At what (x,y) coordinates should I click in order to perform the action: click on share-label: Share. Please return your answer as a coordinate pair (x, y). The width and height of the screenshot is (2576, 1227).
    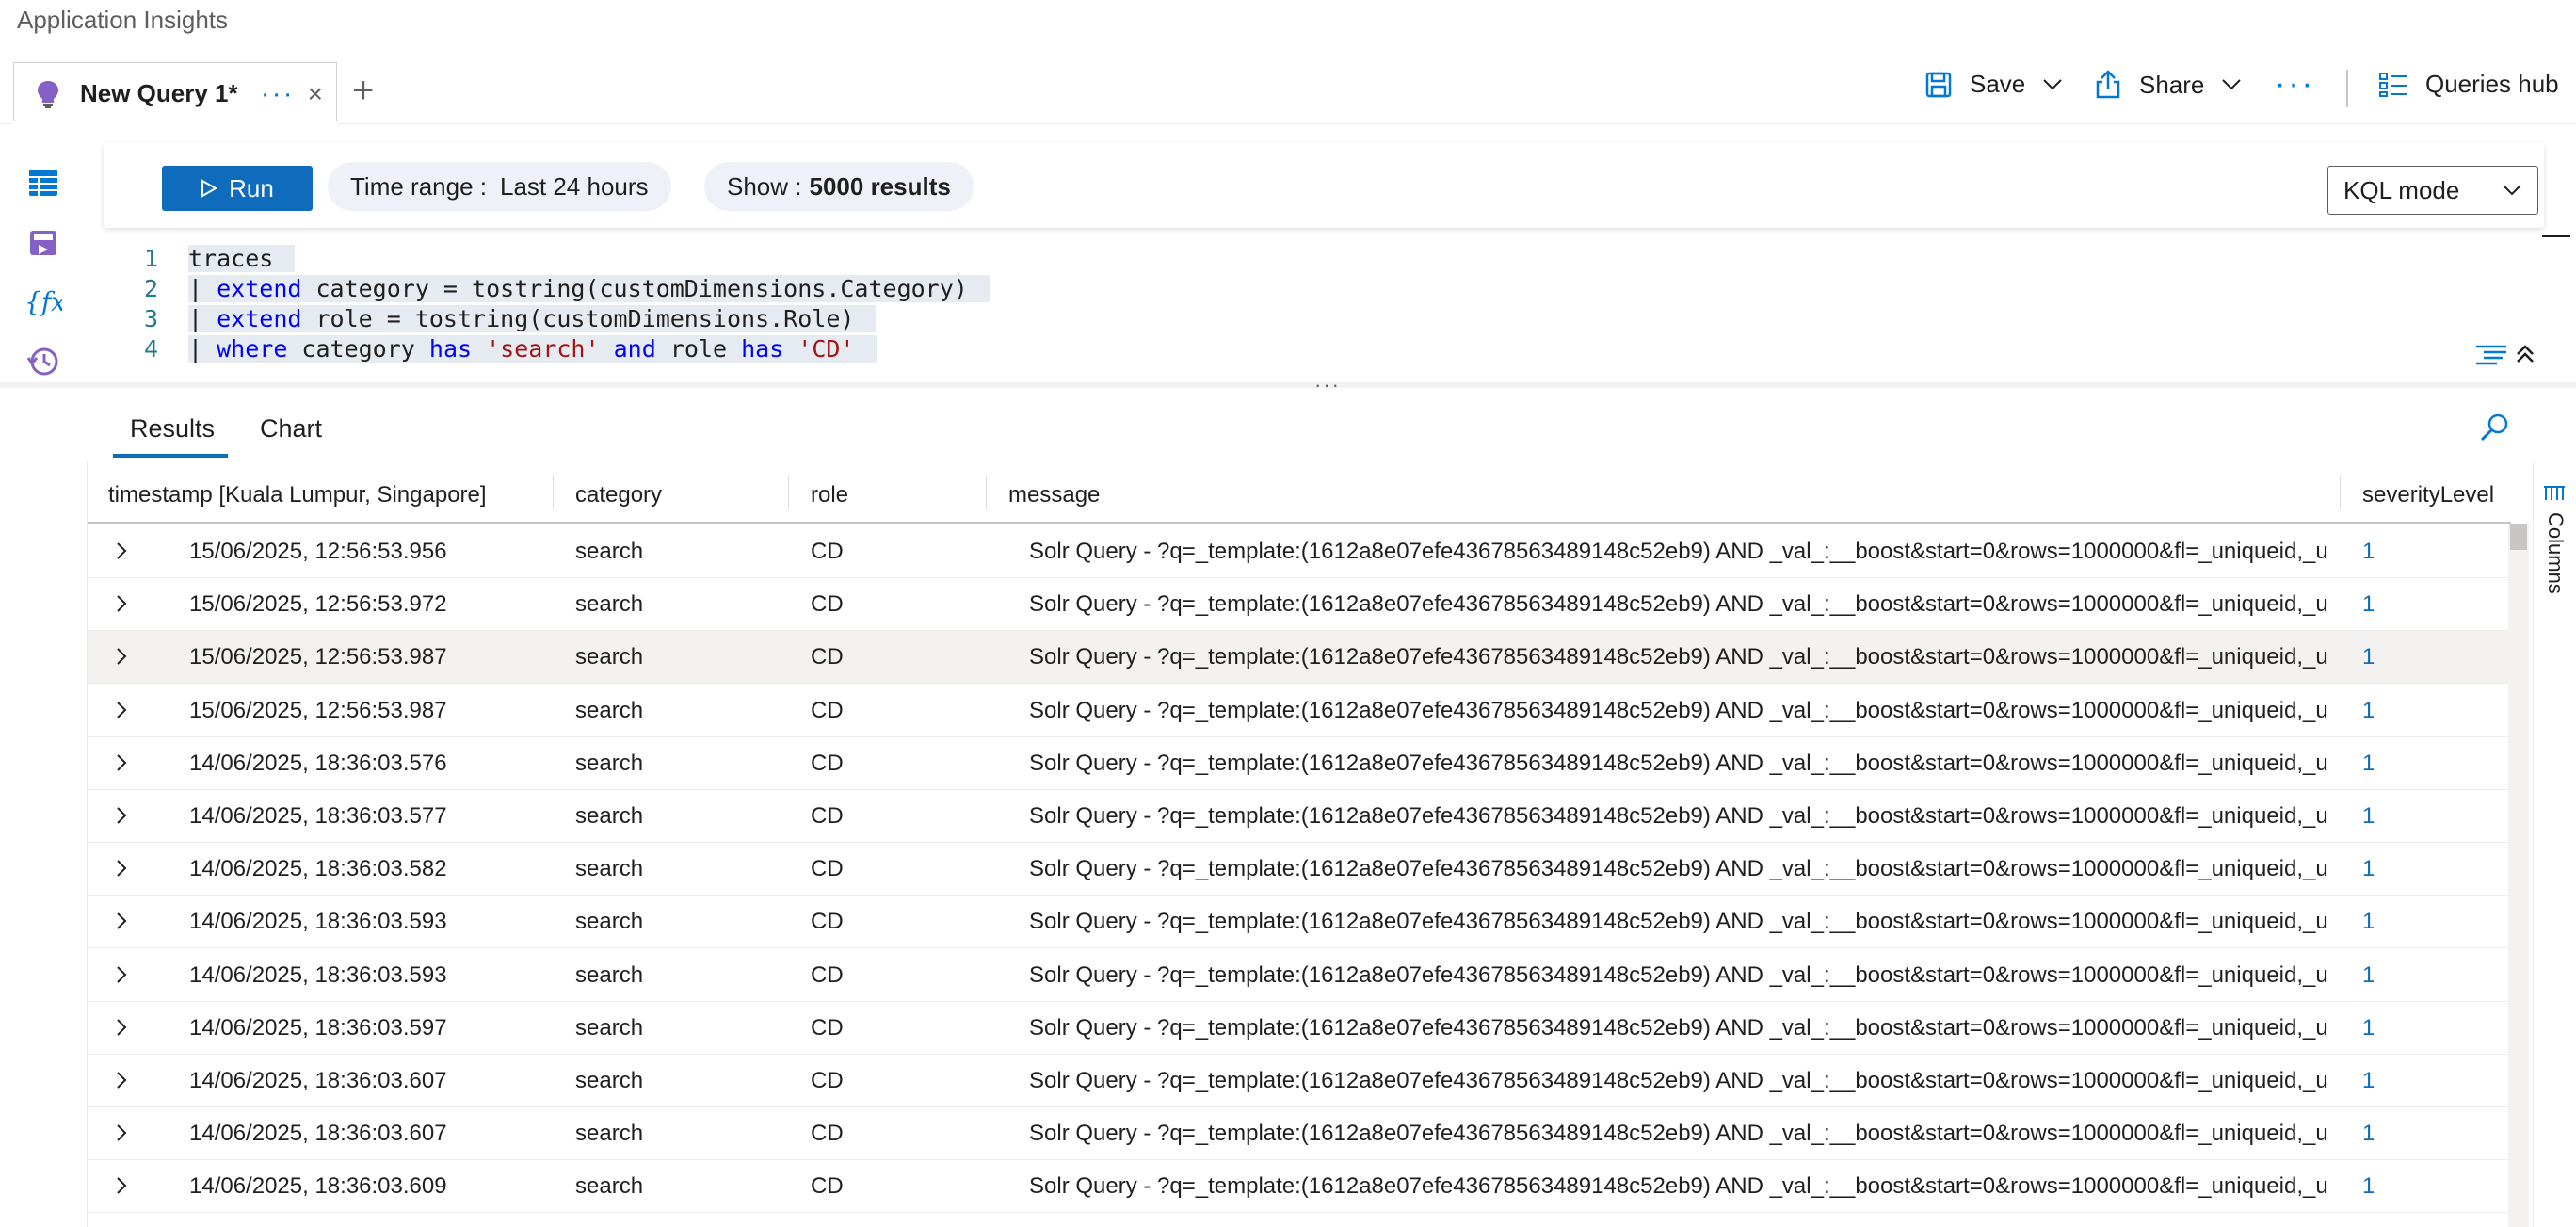
    Looking at the image, I should click on (2172, 85).